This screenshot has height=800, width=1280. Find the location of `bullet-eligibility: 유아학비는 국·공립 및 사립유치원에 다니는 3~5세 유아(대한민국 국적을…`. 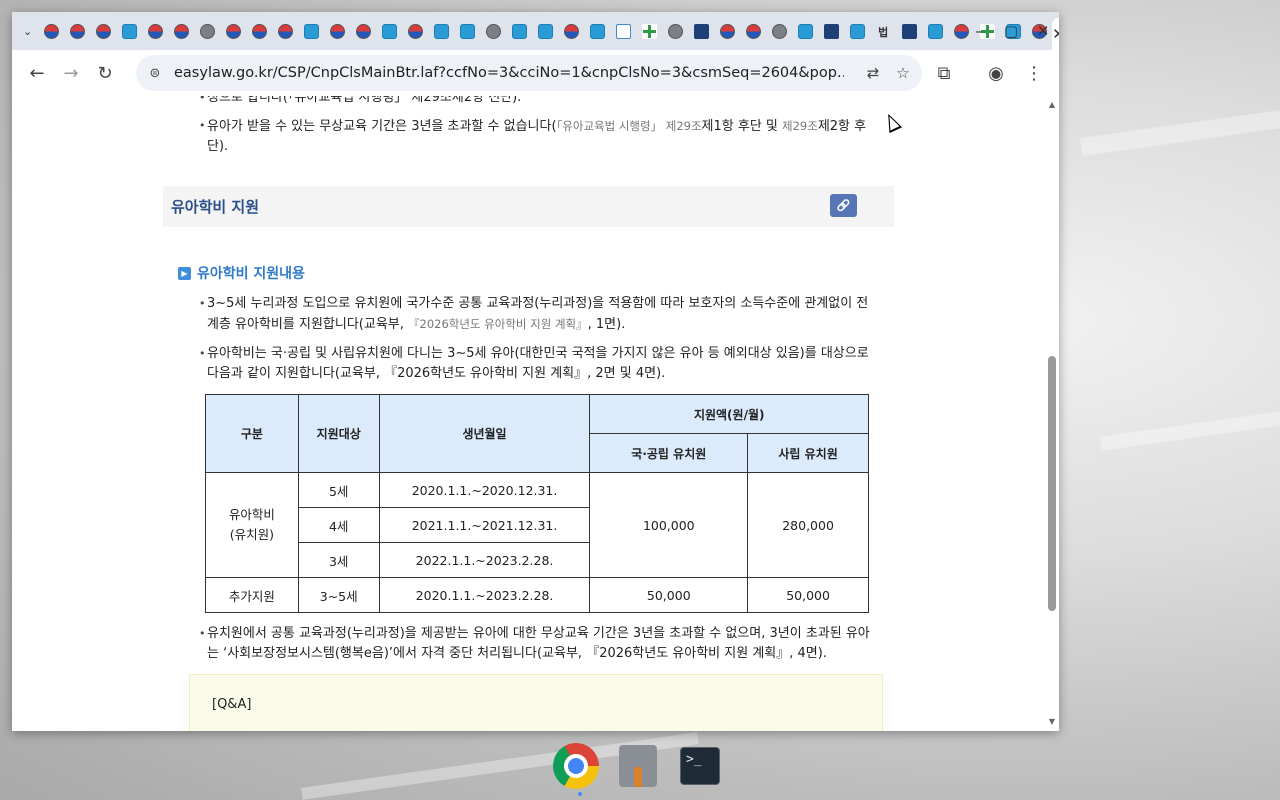

bullet-eligibility: 유아학비는 국·공립 및 사립유치원에 다니는 3~5세 유아(대한민국 국적을… is located at coordinates (528, 364).